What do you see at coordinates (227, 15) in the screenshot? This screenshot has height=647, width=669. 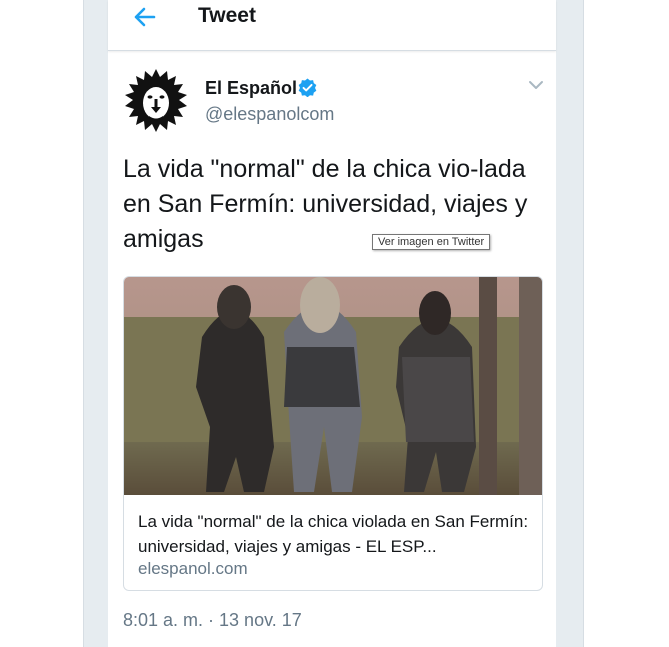 I see `page-title: Tweet` at bounding box center [227, 15].